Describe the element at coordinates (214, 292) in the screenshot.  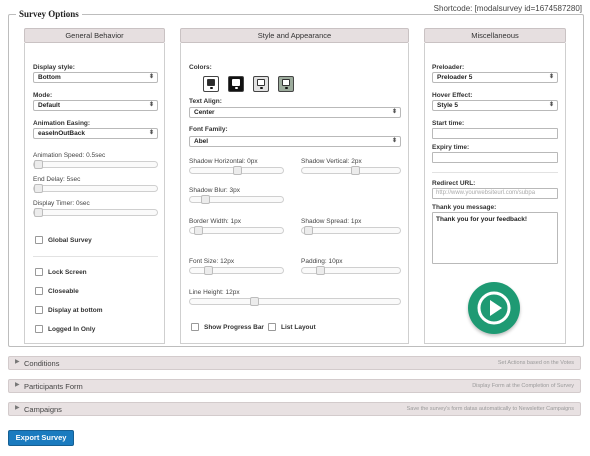
I see `line-height-label: Line Height: 12px` at that location.